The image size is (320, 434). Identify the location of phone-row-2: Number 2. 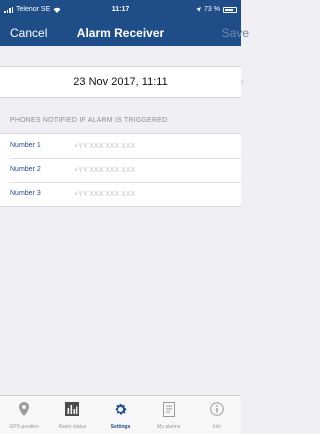
(120, 170).